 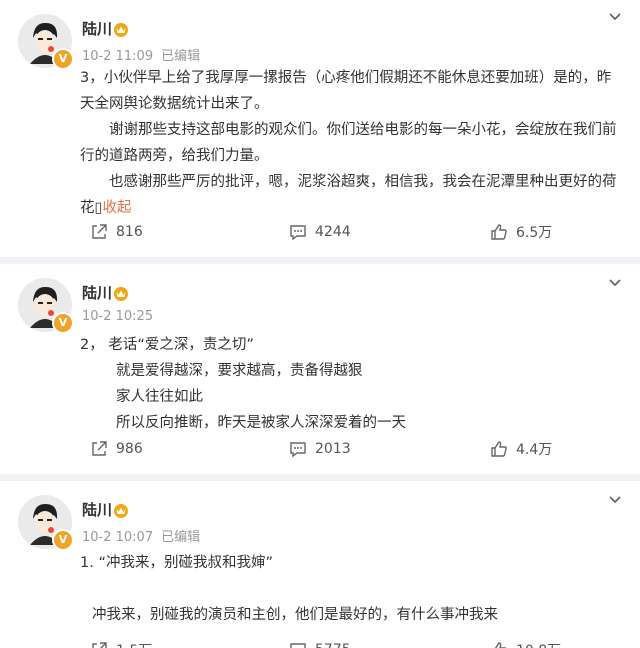 What do you see at coordinates (534, 450) in the screenshot?
I see `like-count: 4.4万` at bounding box center [534, 450].